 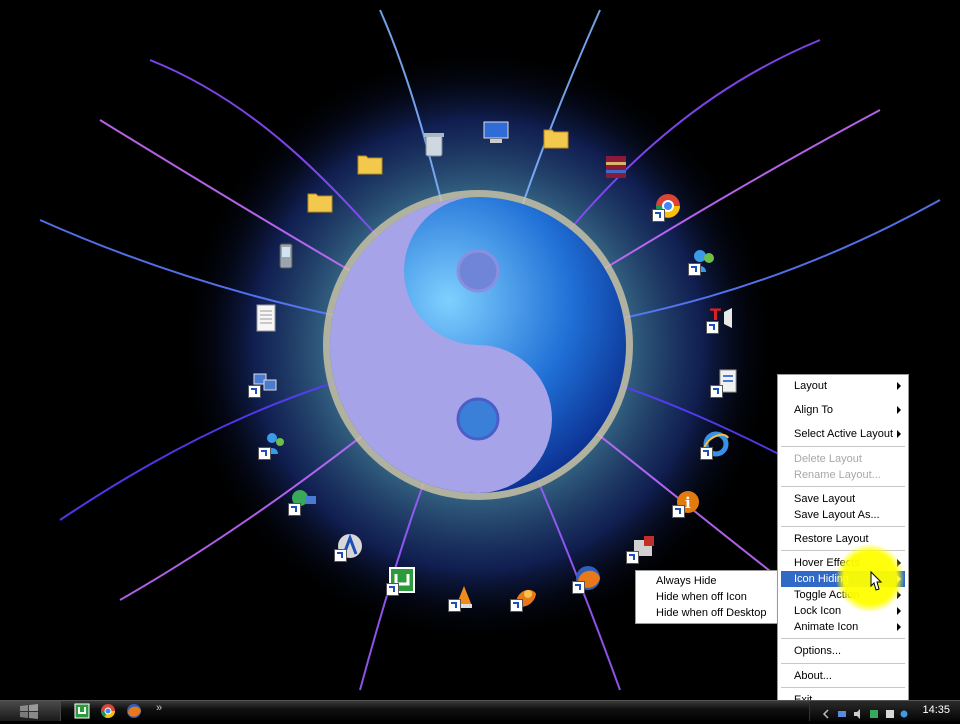 I want to click on menu-item-hide-when-off-icon: Hide when off Icon, so click(x=707, y=597).